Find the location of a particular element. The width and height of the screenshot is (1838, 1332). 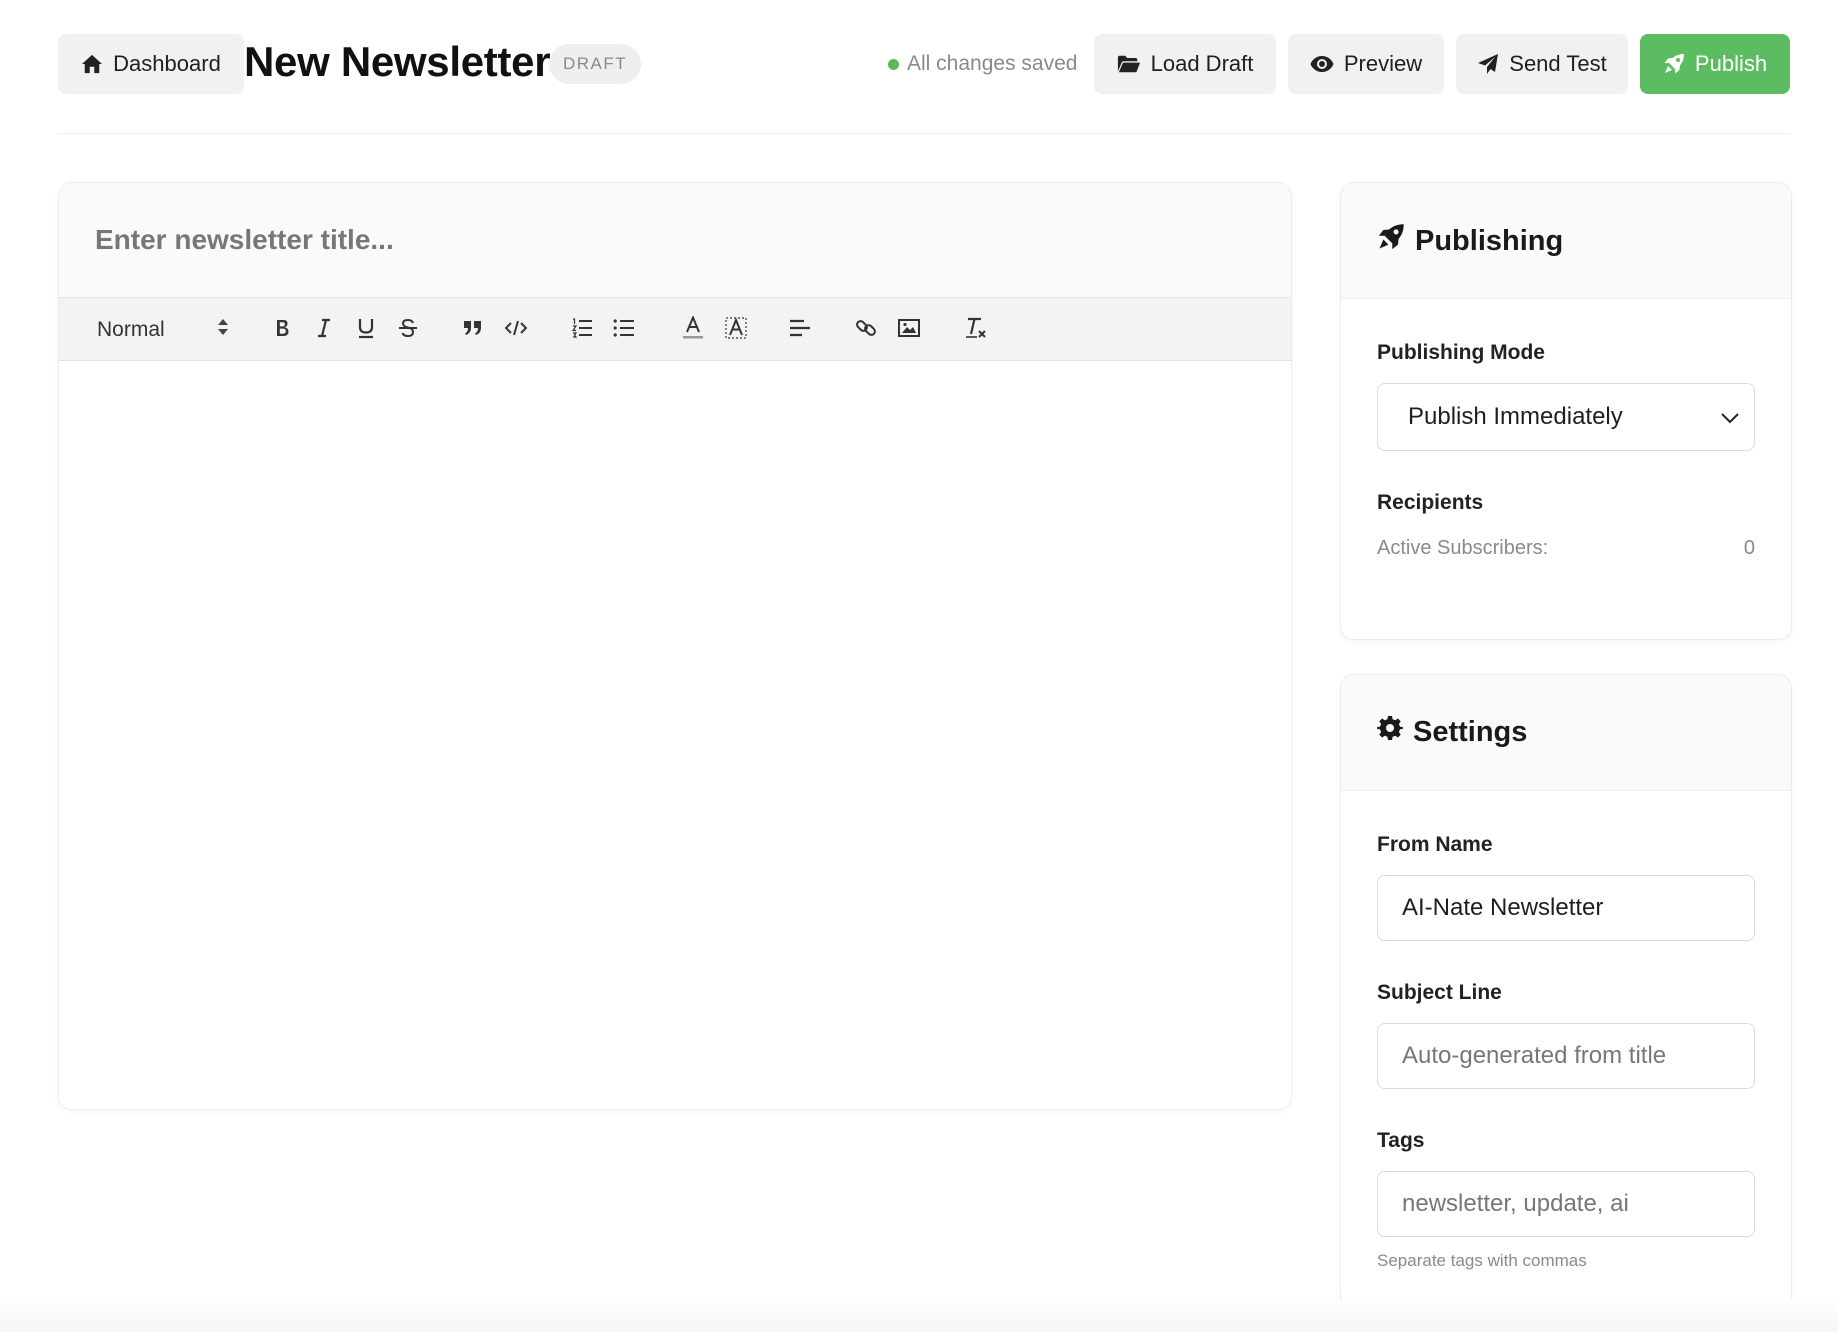

ordered-list-icon is located at coordinates (582, 330).